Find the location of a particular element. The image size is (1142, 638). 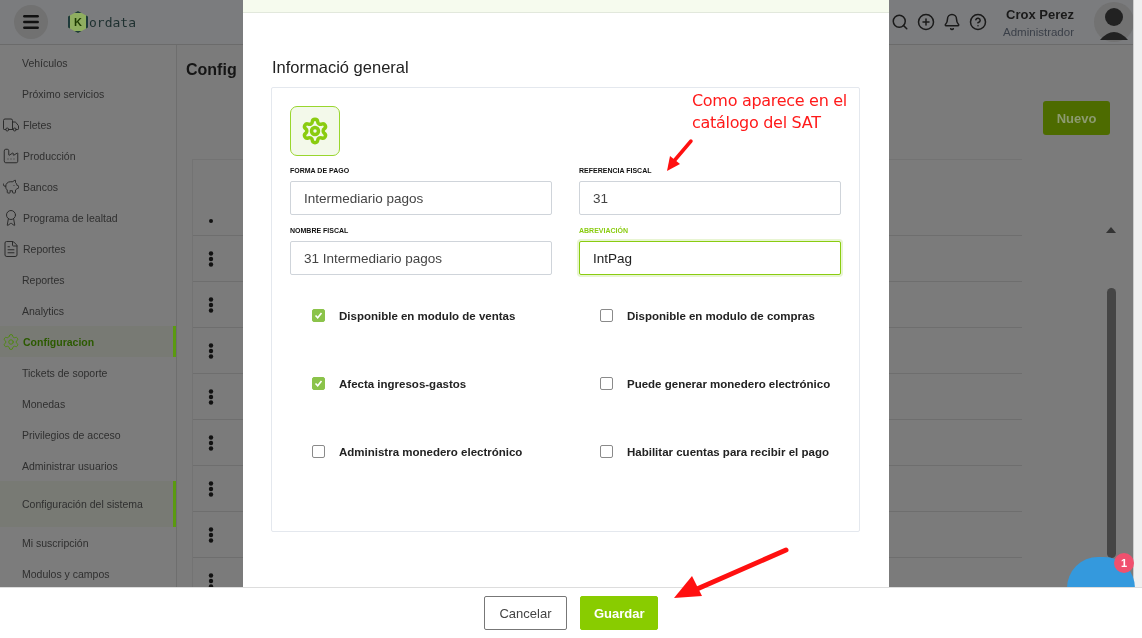

sidebar-item: Fletes is located at coordinates (88, 124).